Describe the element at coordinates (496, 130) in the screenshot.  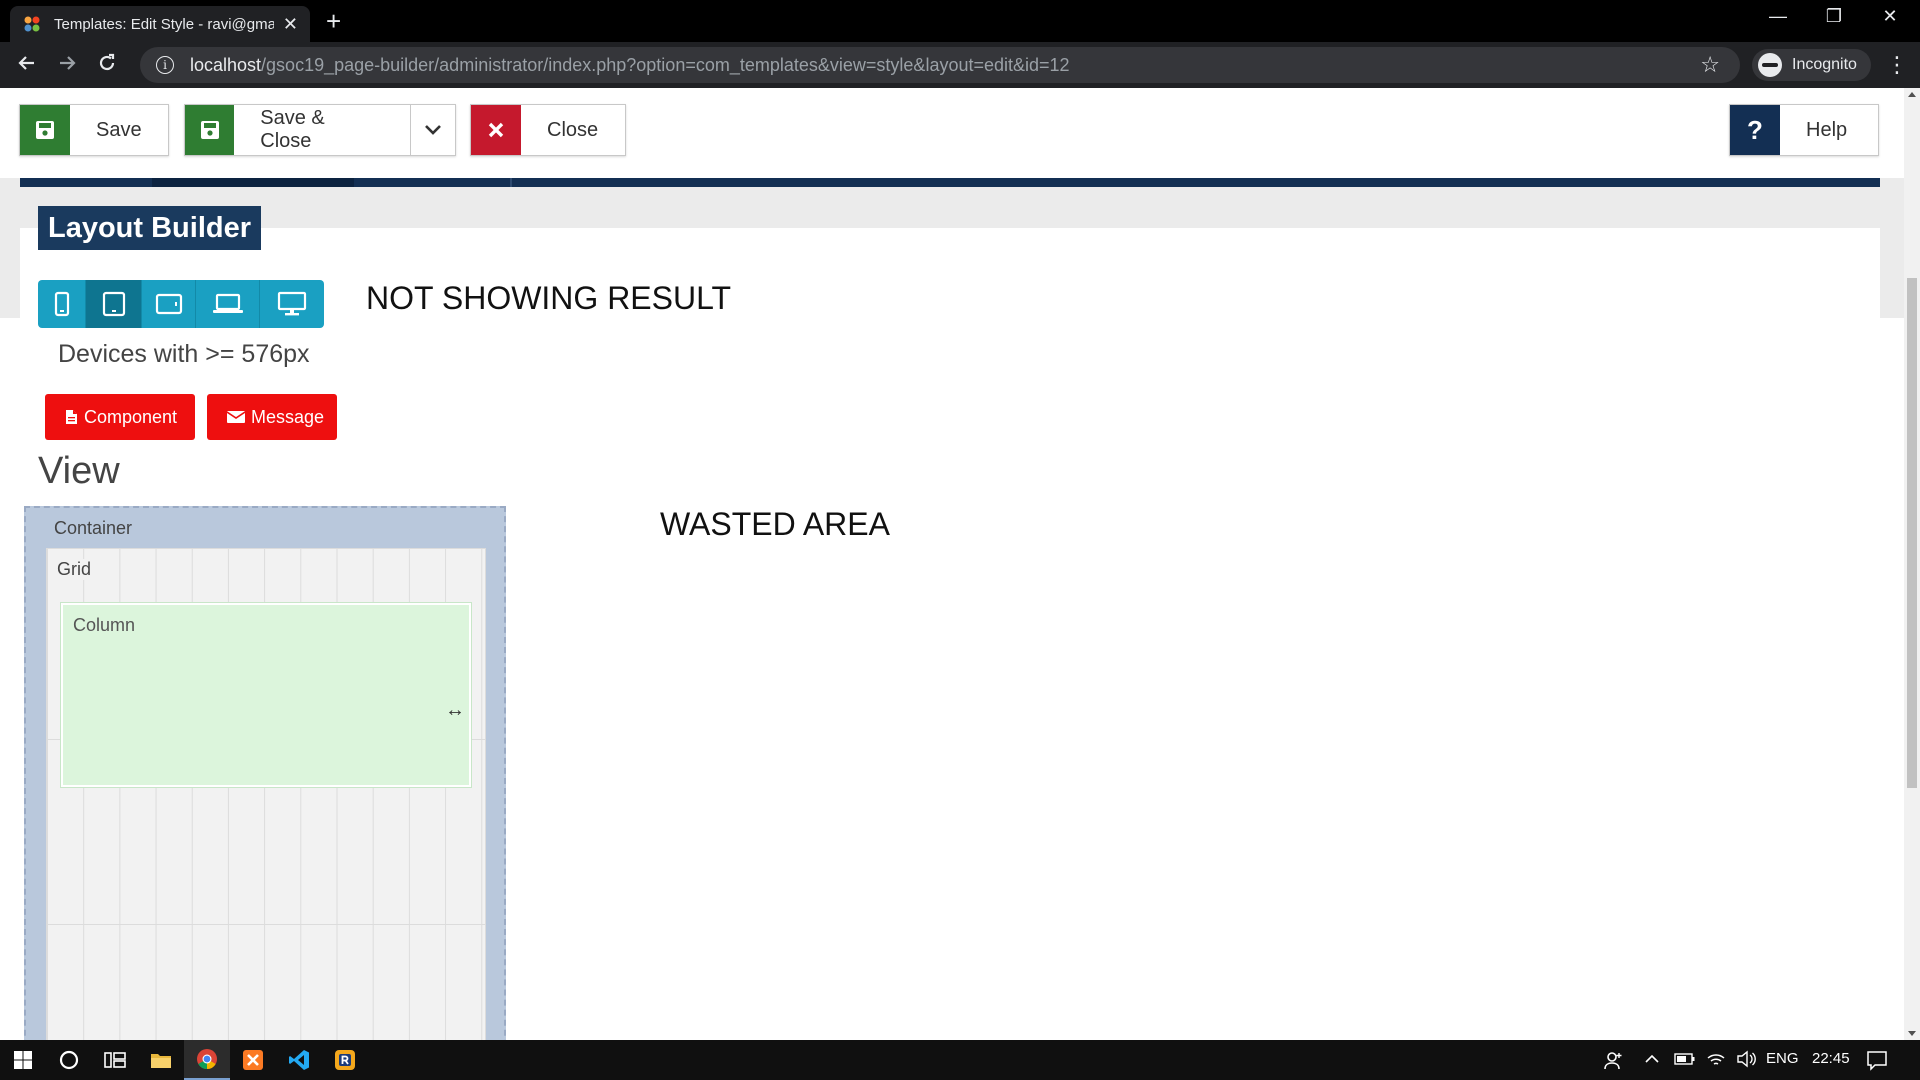
I see `close-x-icon` at that location.